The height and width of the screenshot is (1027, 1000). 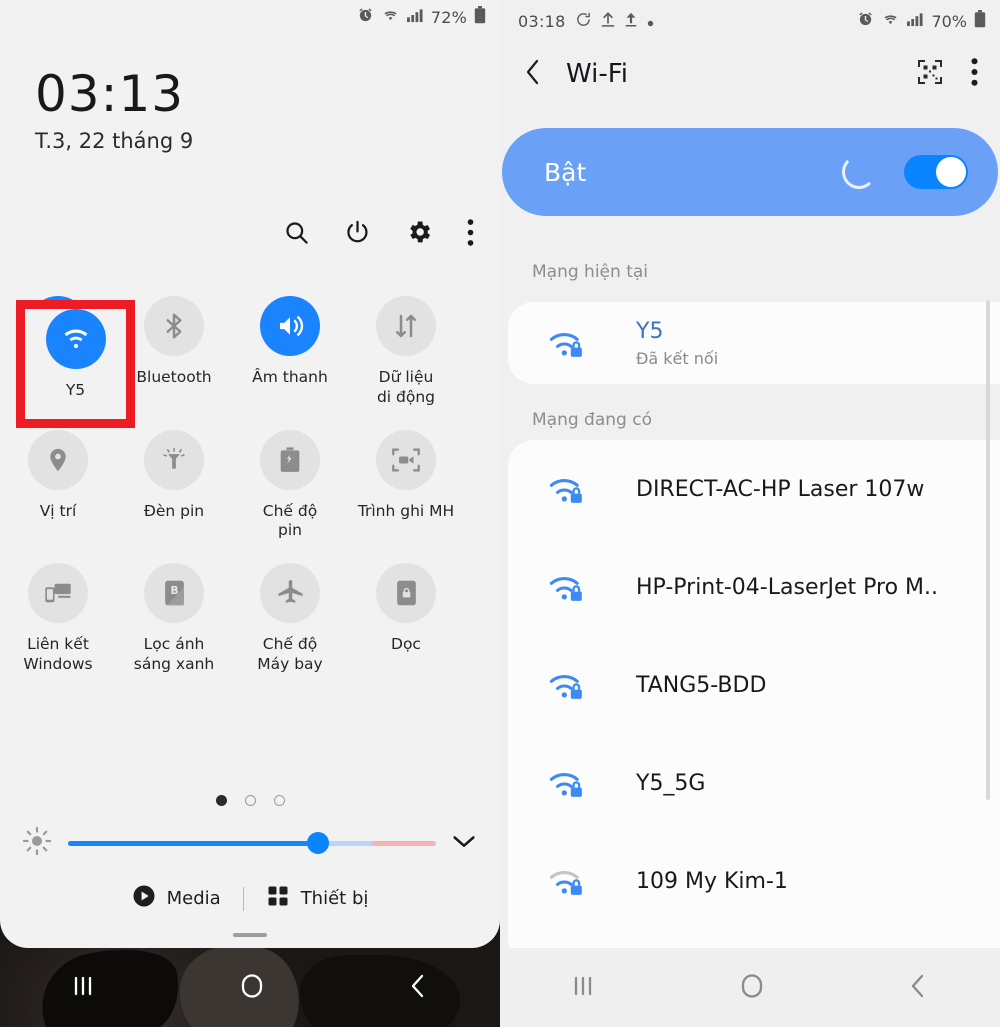 What do you see at coordinates (464, 843) in the screenshot?
I see `chevron-down-icon` at bounding box center [464, 843].